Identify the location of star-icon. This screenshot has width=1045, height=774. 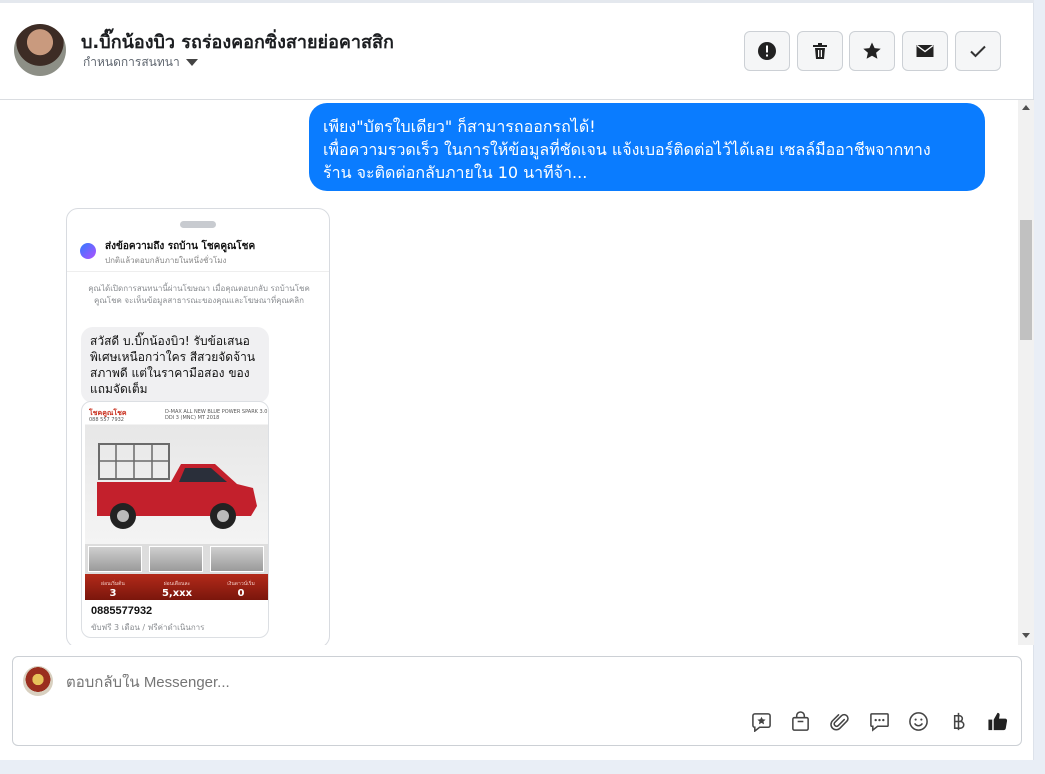
(872, 50).